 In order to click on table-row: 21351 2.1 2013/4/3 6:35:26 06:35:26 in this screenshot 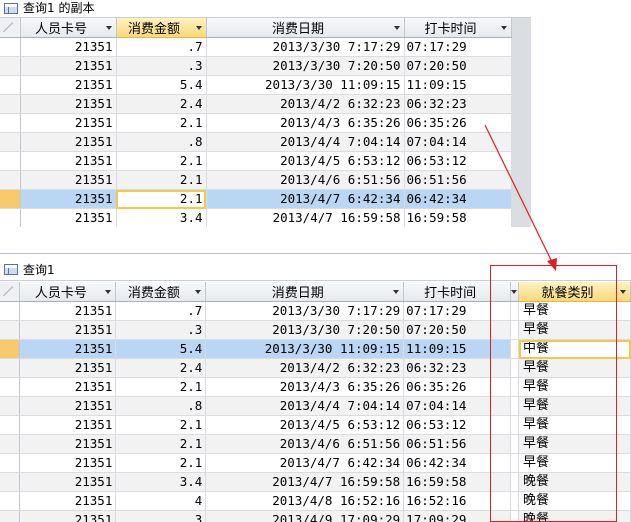, I will do `click(256, 123)`.